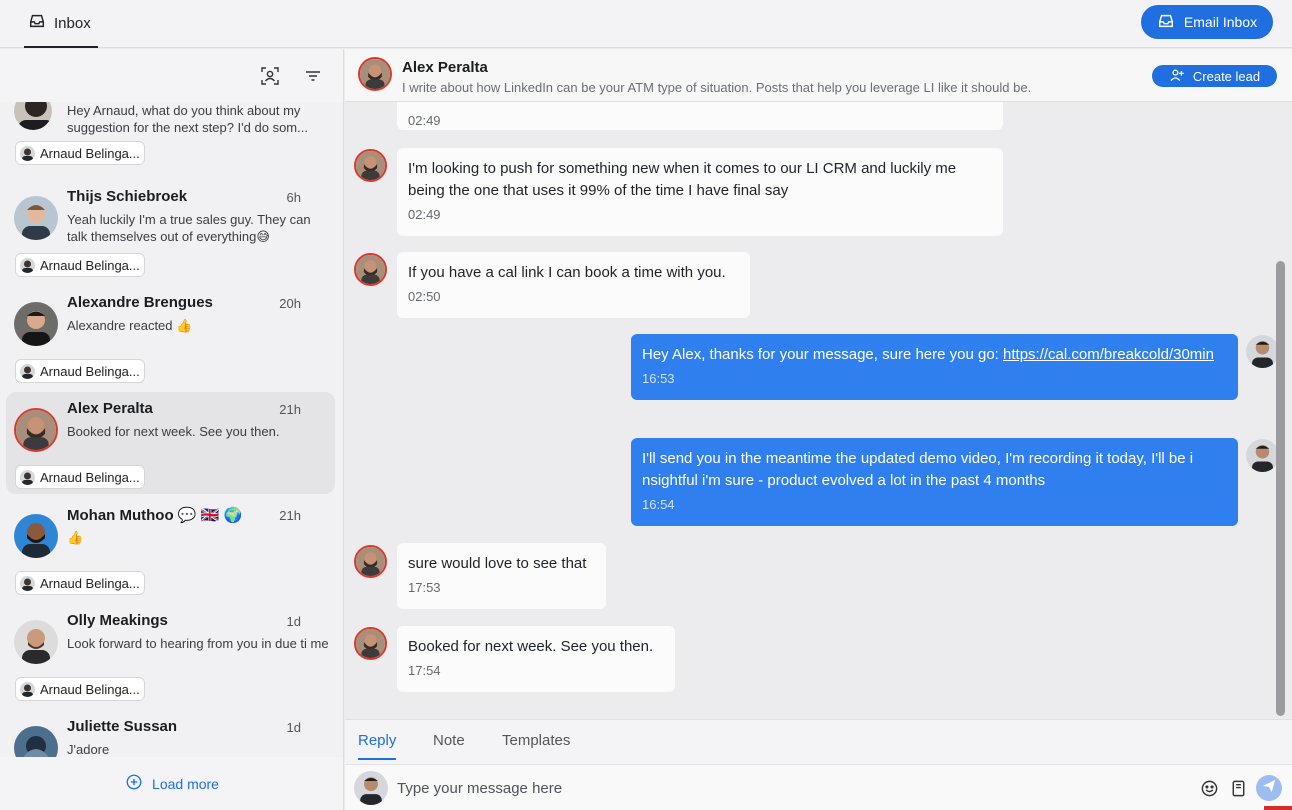 The image size is (1292, 810). What do you see at coordinates (171, 75) in the screenshot?
I see `sidebar-toolbar` at bounding box center [171, 75].